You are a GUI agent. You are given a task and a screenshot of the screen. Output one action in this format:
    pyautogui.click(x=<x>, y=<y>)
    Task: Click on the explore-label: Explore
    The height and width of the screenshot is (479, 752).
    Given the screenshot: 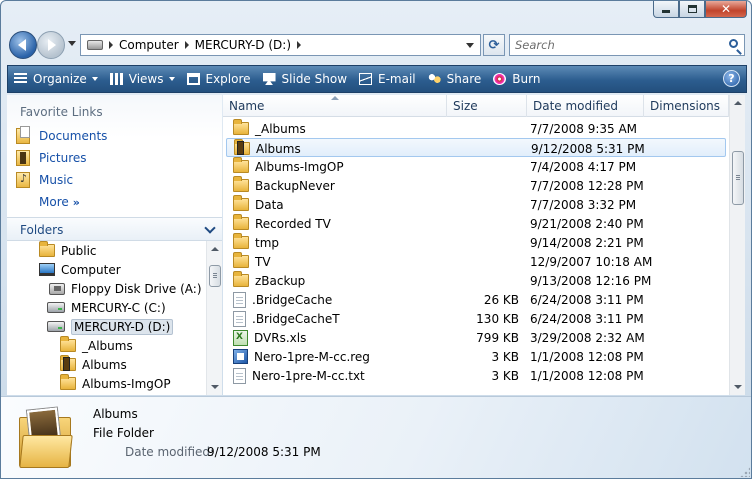 What is the action you would take?
    pyautogui.click(x=228, y=79)
    